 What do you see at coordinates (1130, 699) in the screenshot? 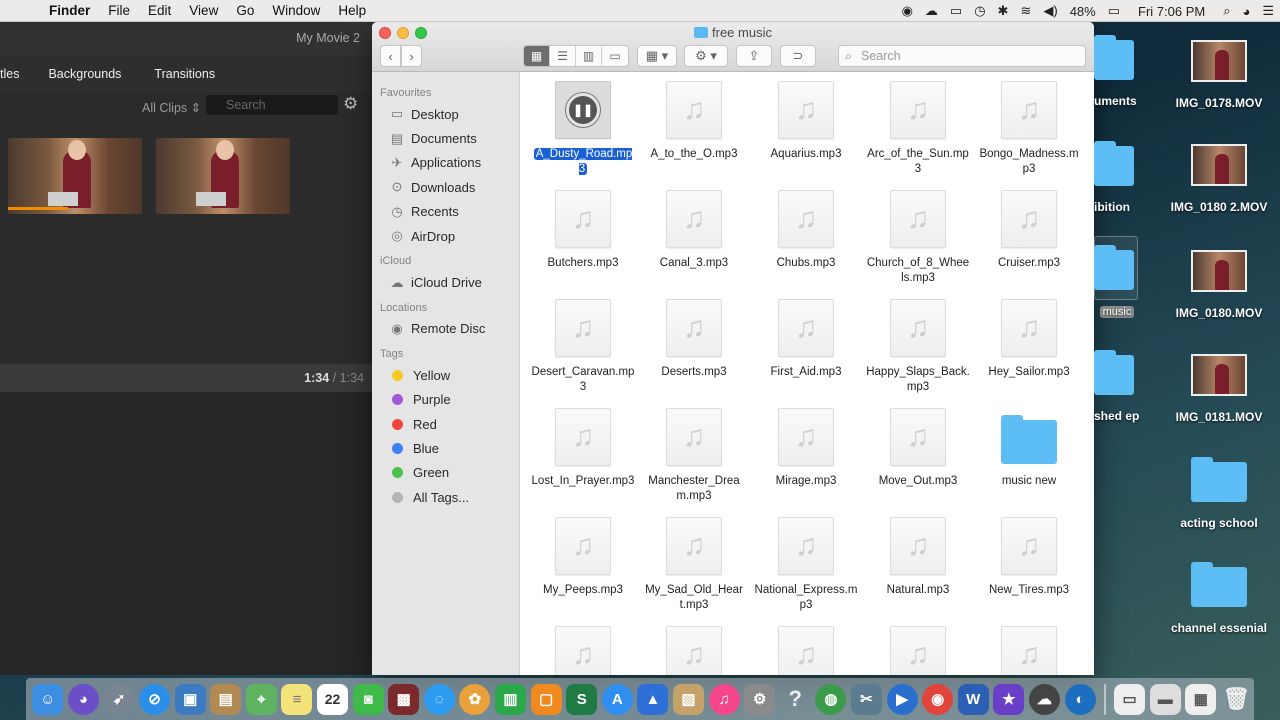
I see `folder-stack-icon: ▭` at bounding box center [1130, 699].